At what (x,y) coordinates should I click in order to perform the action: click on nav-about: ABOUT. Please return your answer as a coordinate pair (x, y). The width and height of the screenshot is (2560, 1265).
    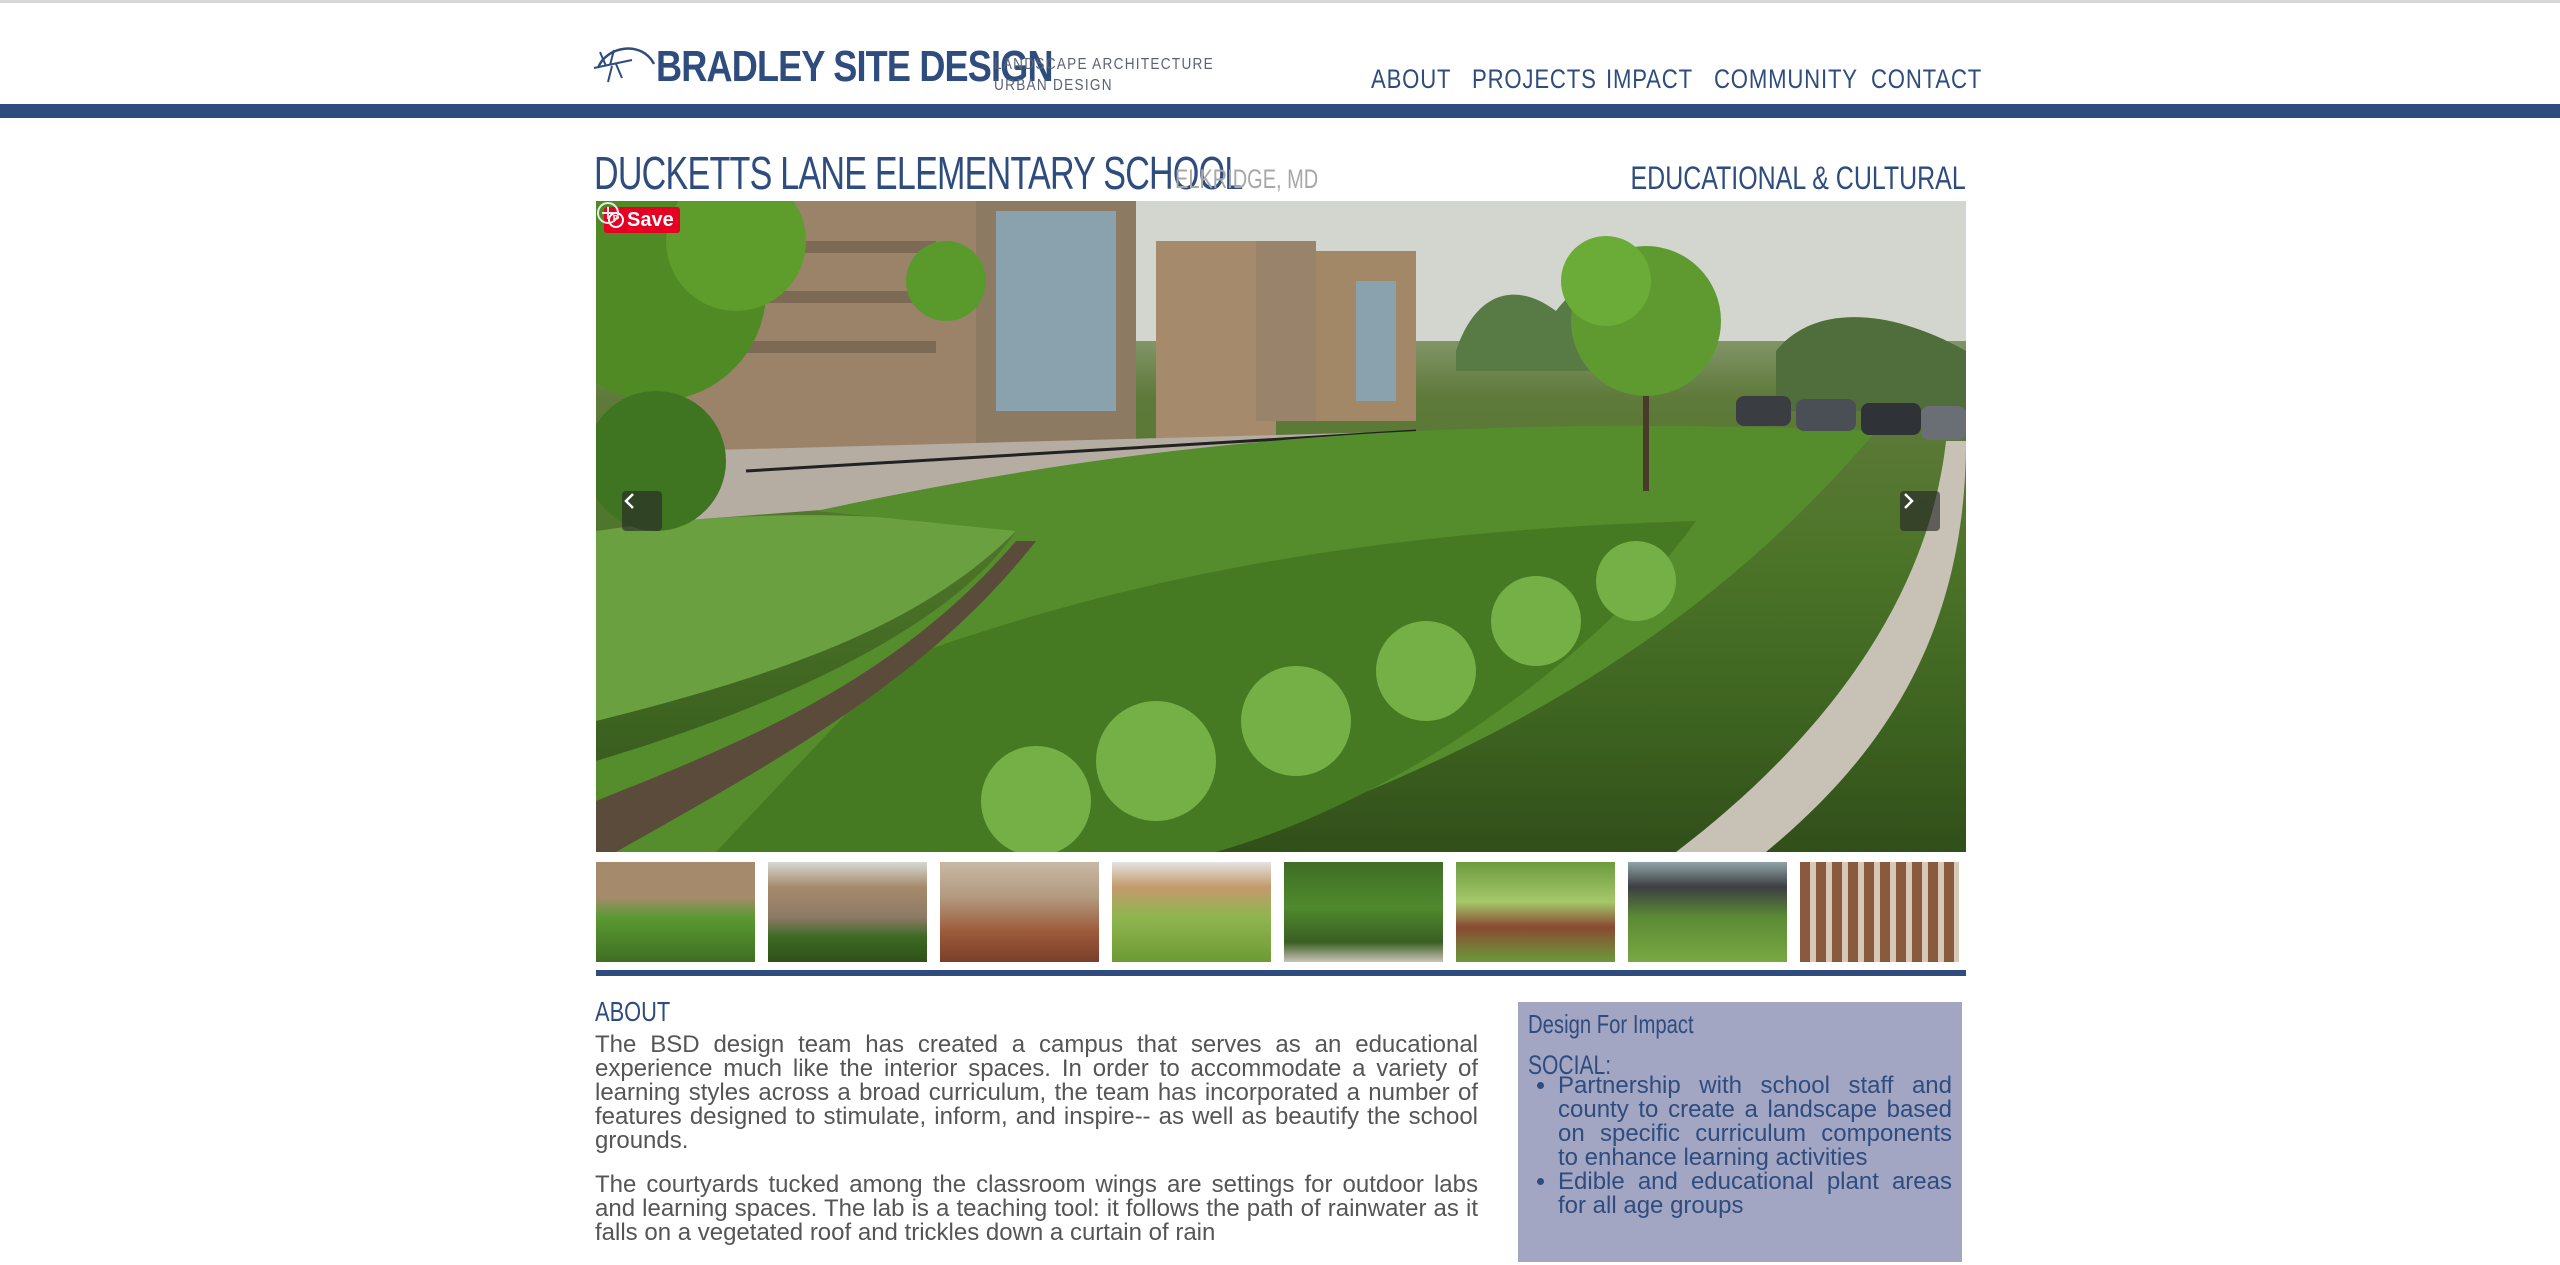
    Looking at the image, I should click on (1411, 79).